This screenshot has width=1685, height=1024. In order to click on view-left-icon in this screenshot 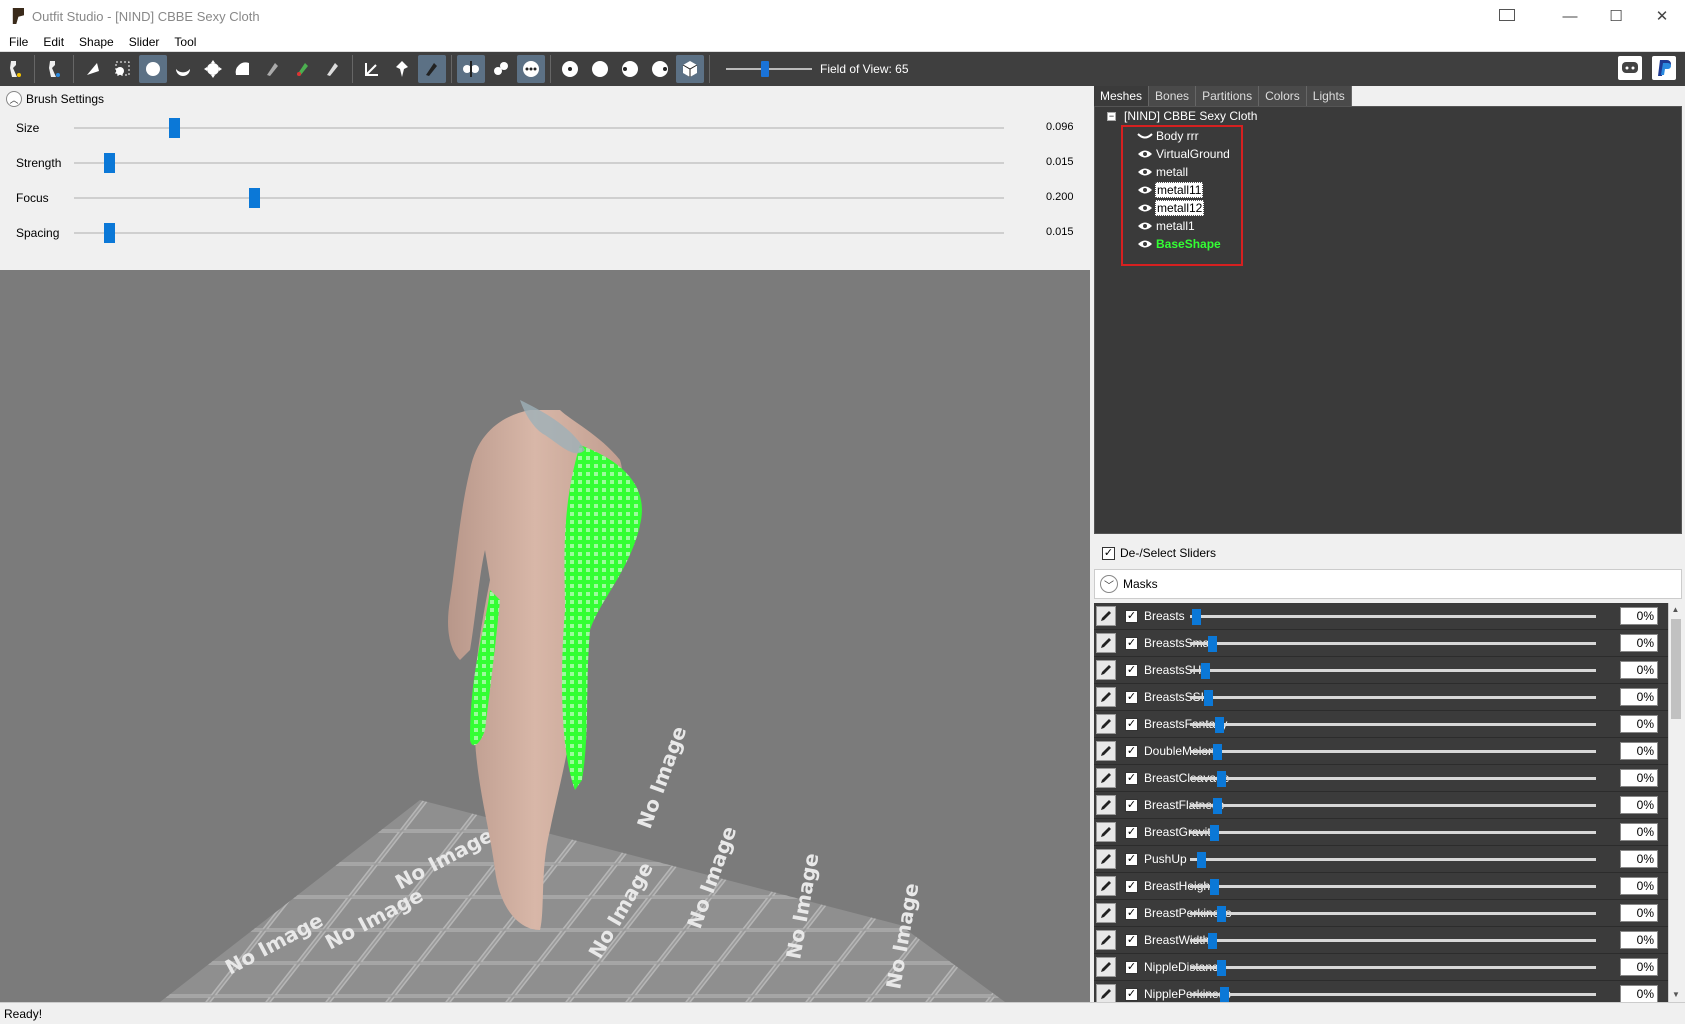, I will do `click(630, 69)`.